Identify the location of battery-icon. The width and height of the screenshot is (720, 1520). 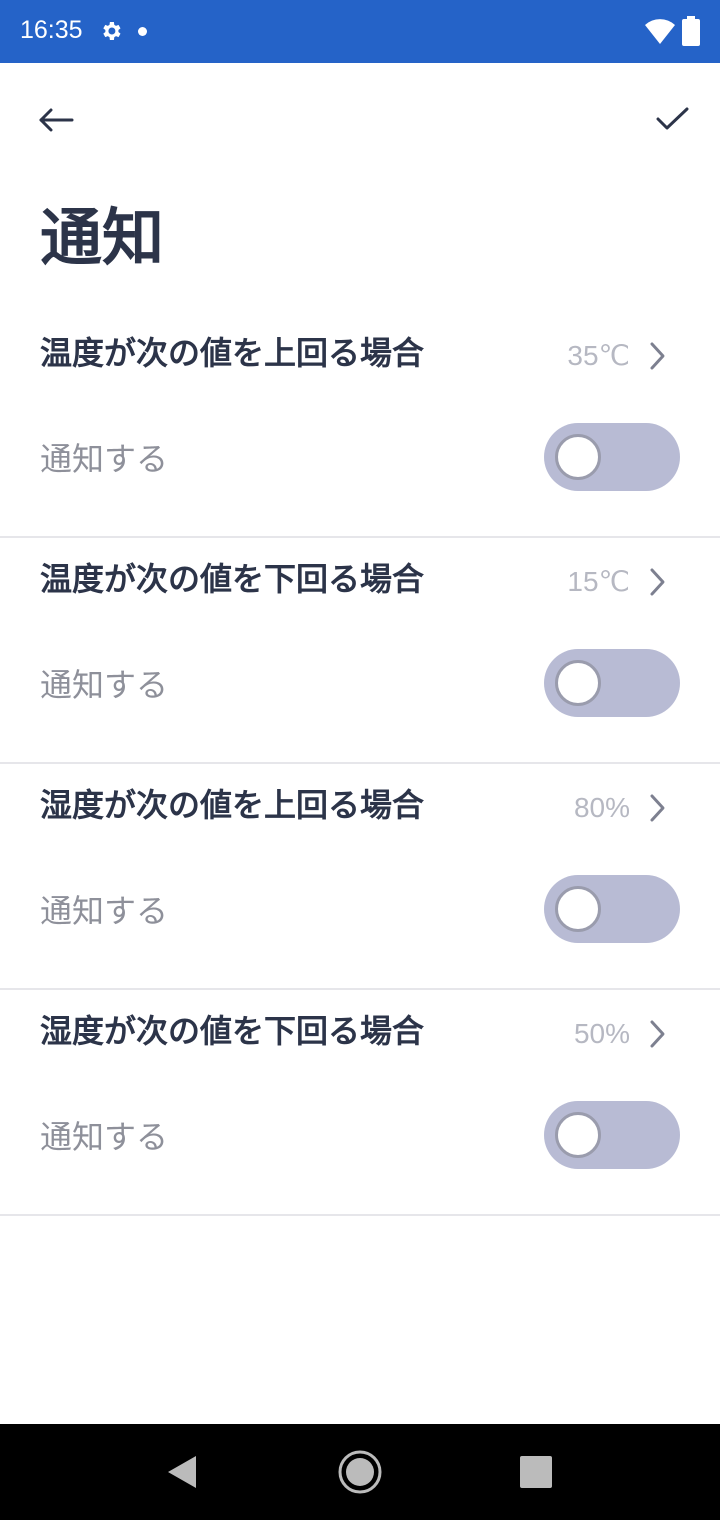
(691, 31).